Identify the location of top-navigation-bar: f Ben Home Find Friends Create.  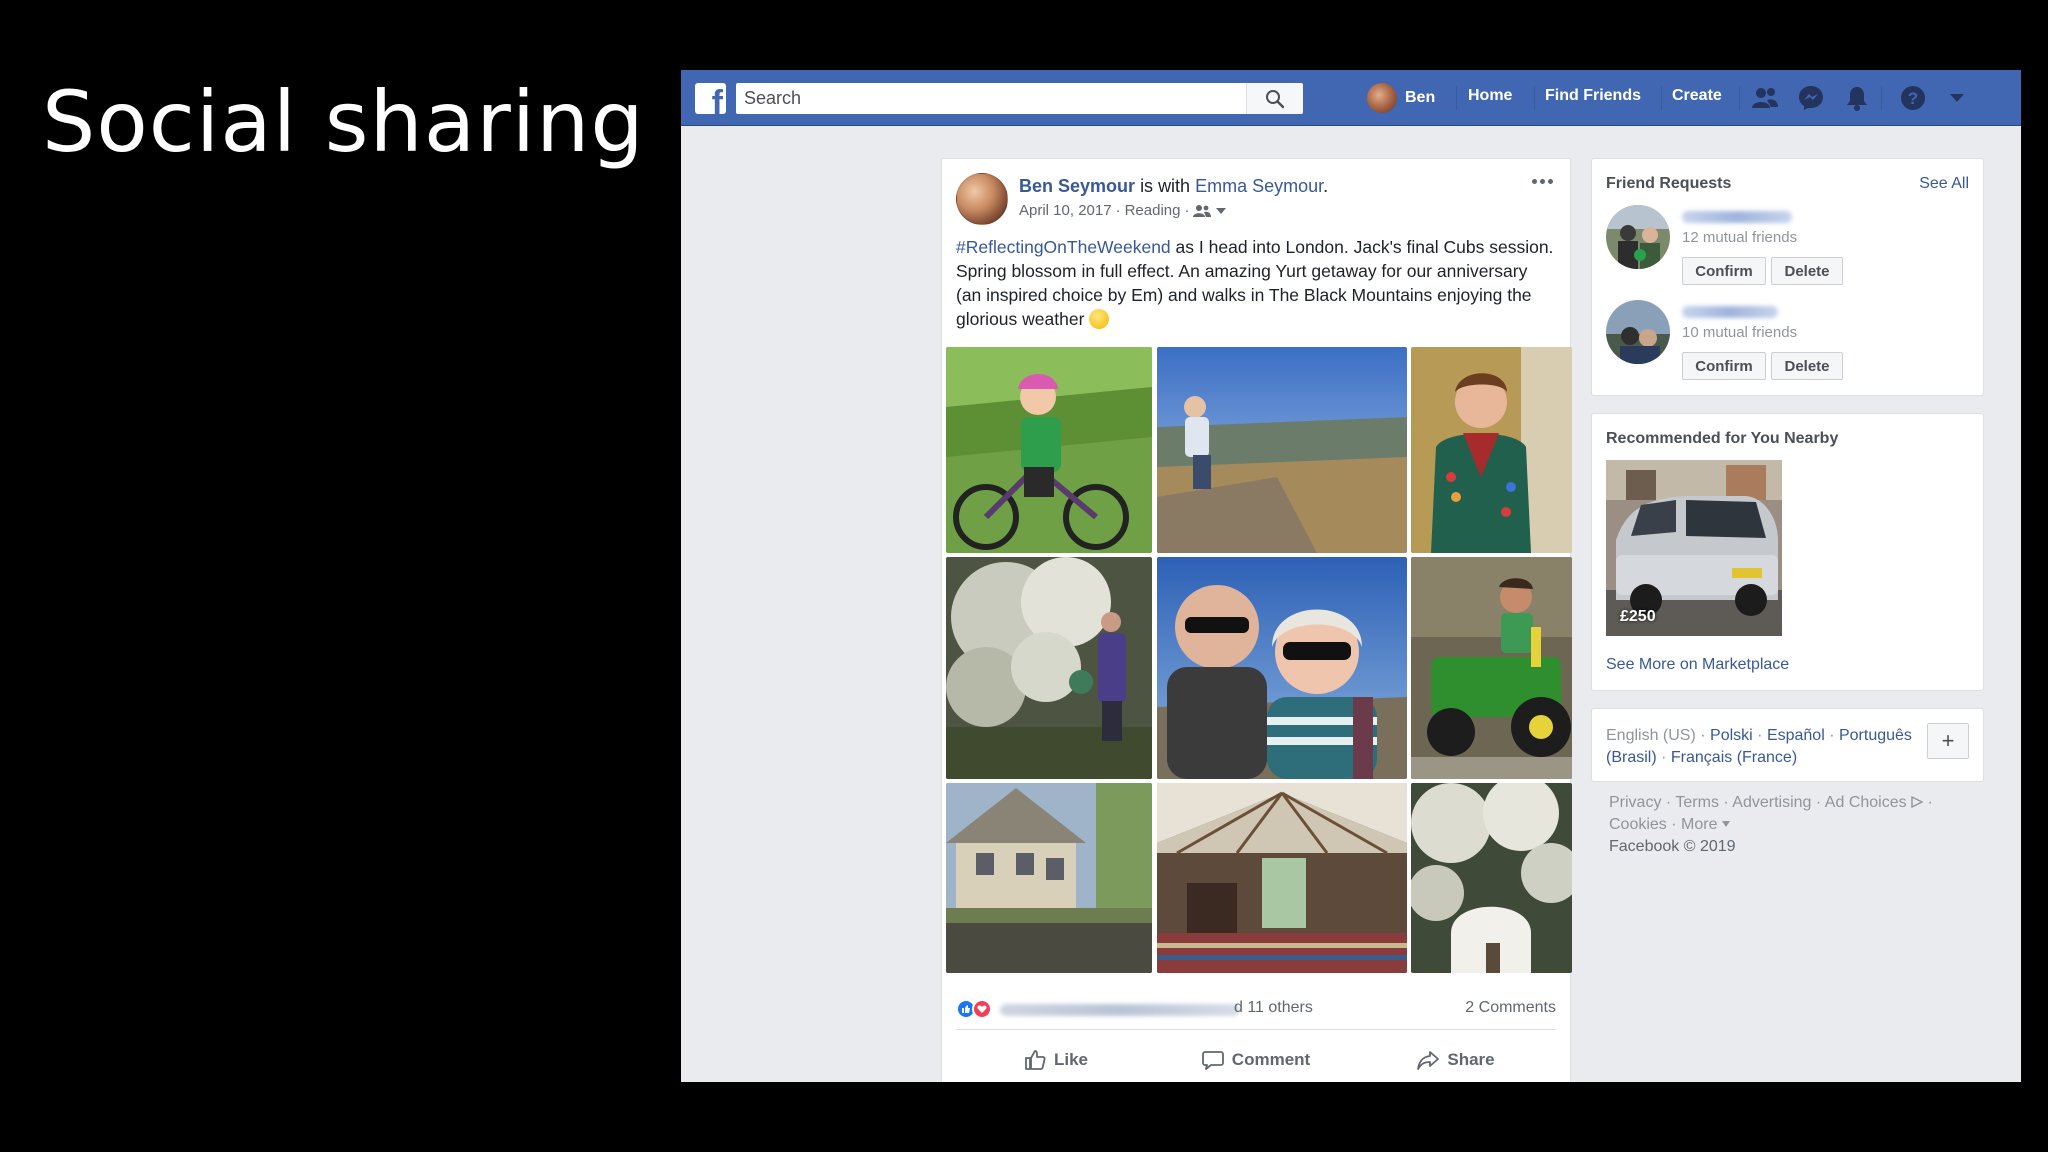
(1351, 98).